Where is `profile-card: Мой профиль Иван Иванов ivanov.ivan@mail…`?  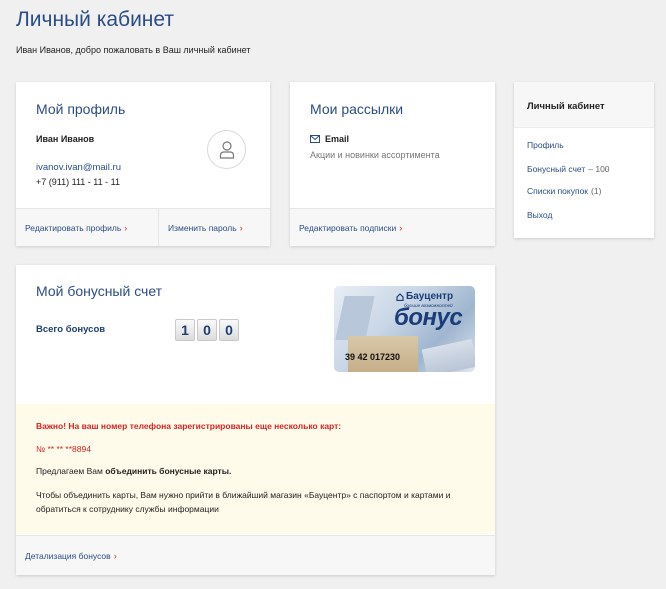
profile-card: Мой профиль Иван Иванов ivanov.ivan@mail… is located at coordinates (143, 164).